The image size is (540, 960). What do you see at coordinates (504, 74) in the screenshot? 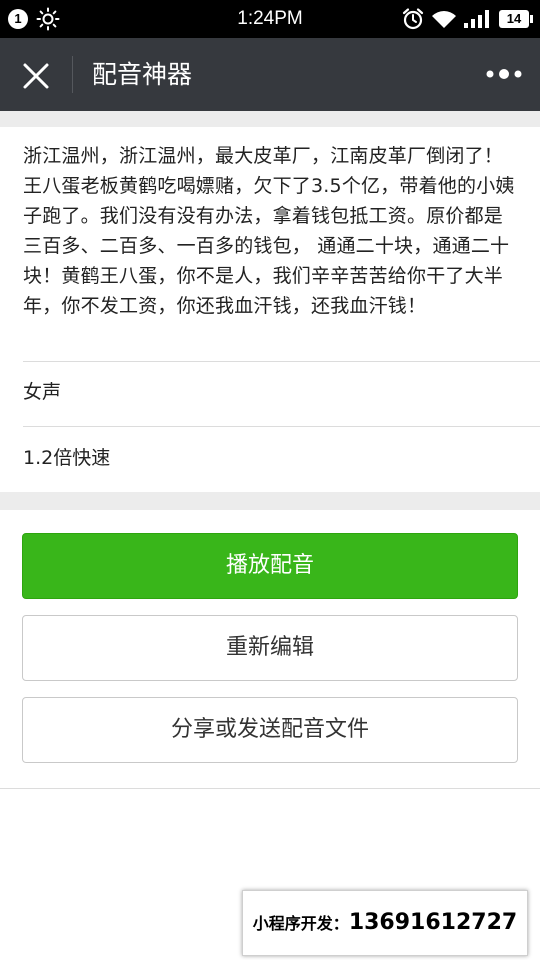
I see `more-options-icon` at bounding box center [504, 74].